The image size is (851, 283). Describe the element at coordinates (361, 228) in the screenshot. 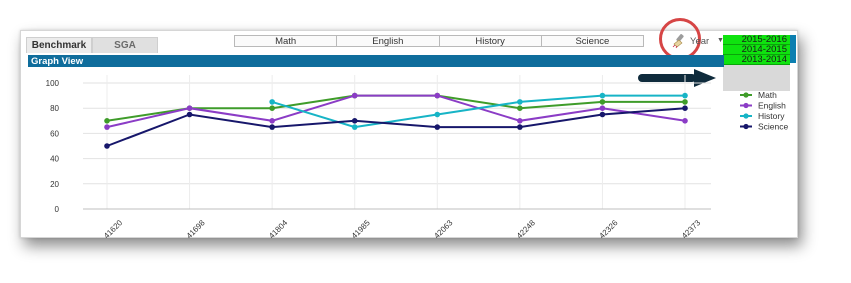

I see `x-tick-label: 41985` at that location.